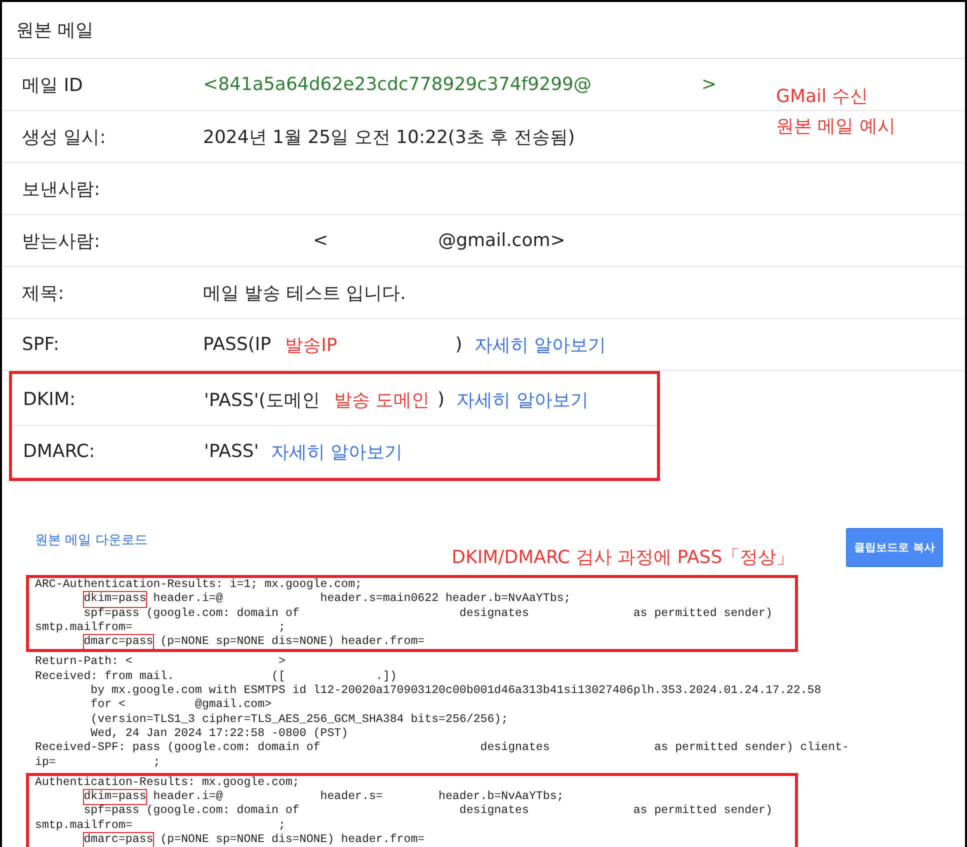 The image size is (967, 847). Describe the element at coordinates (483, 30) in the screenshot. I see `dialog-title: 원본 메일` at that location.